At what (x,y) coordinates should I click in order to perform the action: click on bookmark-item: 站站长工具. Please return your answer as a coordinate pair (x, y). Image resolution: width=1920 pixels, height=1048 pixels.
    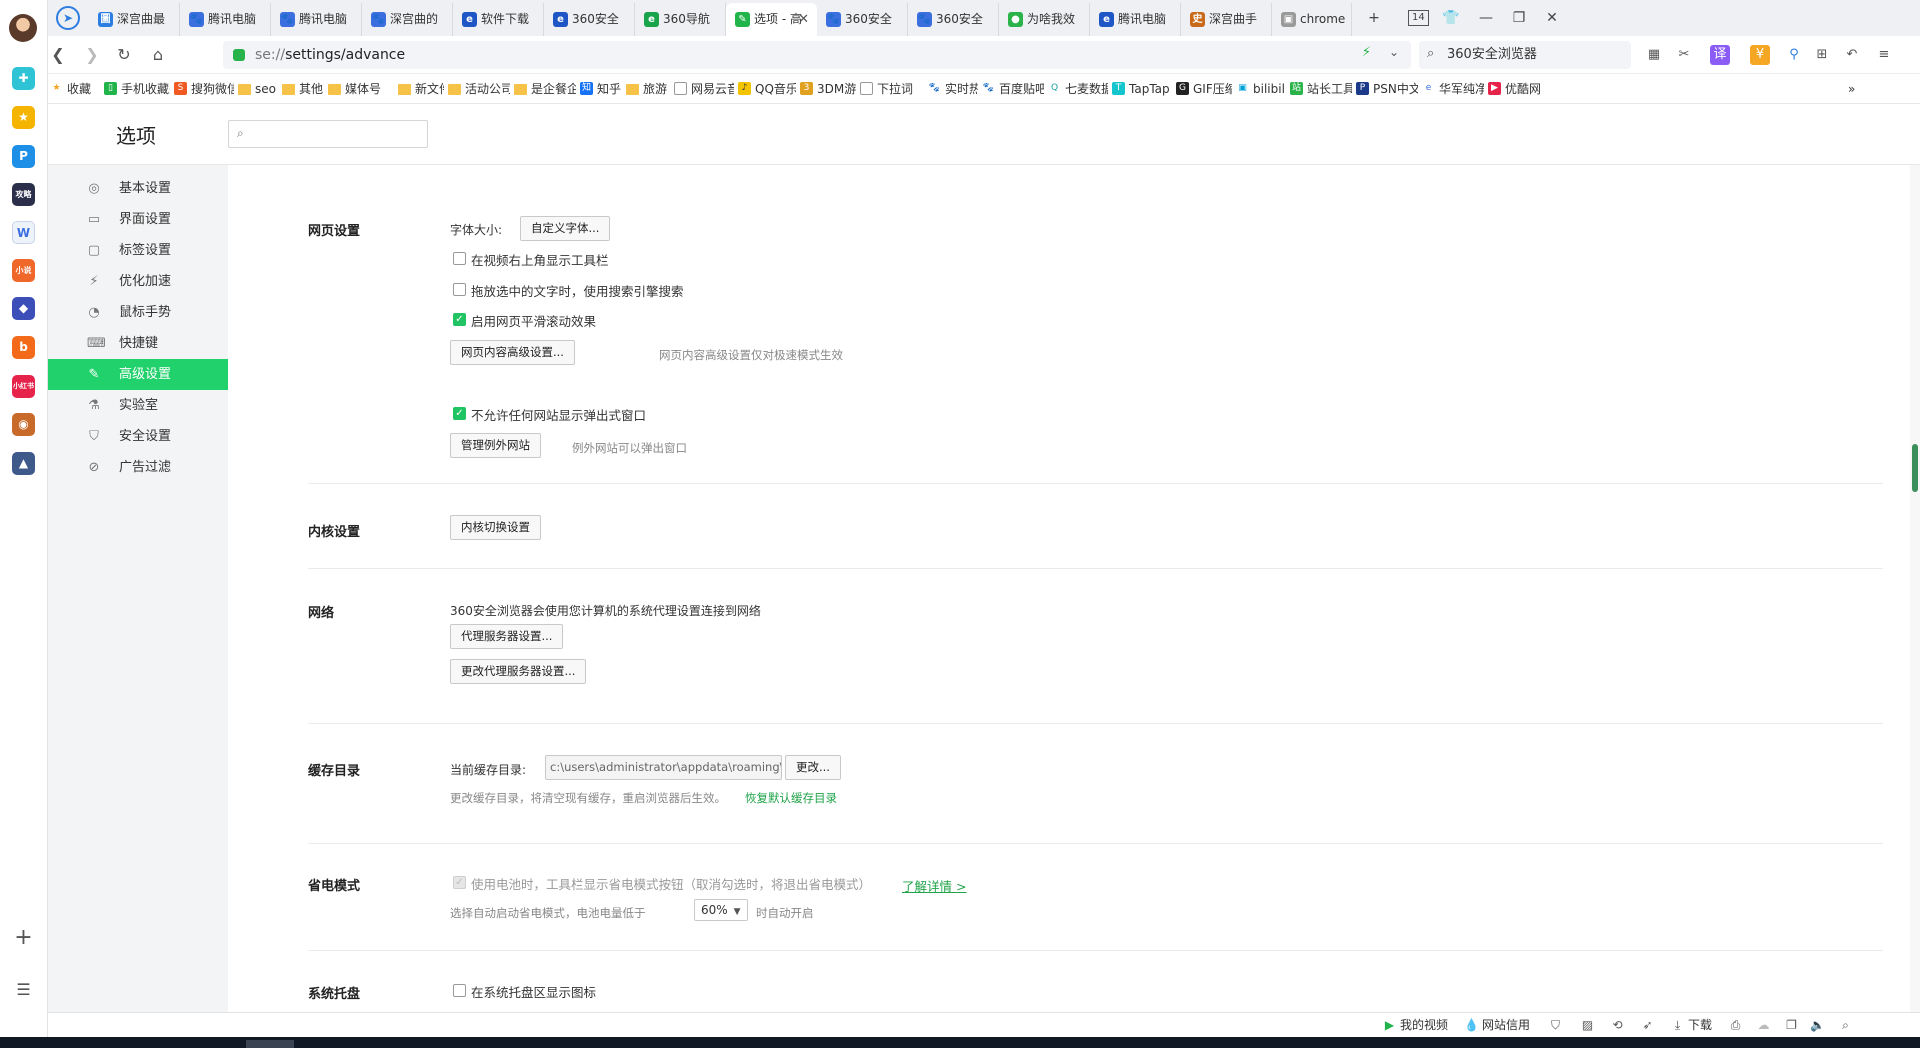
    Looking at the image, I should click on (1321, 89).